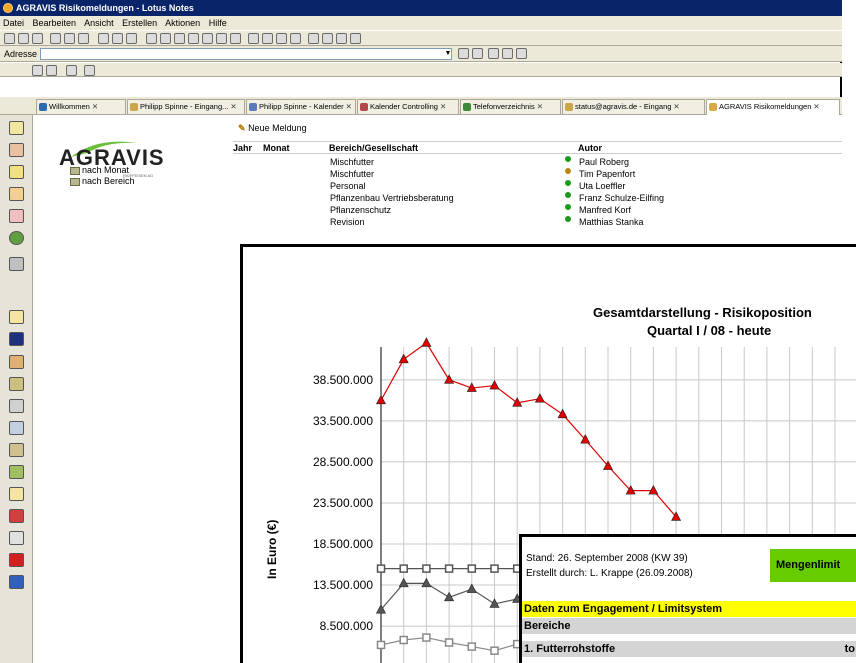  I want to click on replicate-icon, so click(37, 70).